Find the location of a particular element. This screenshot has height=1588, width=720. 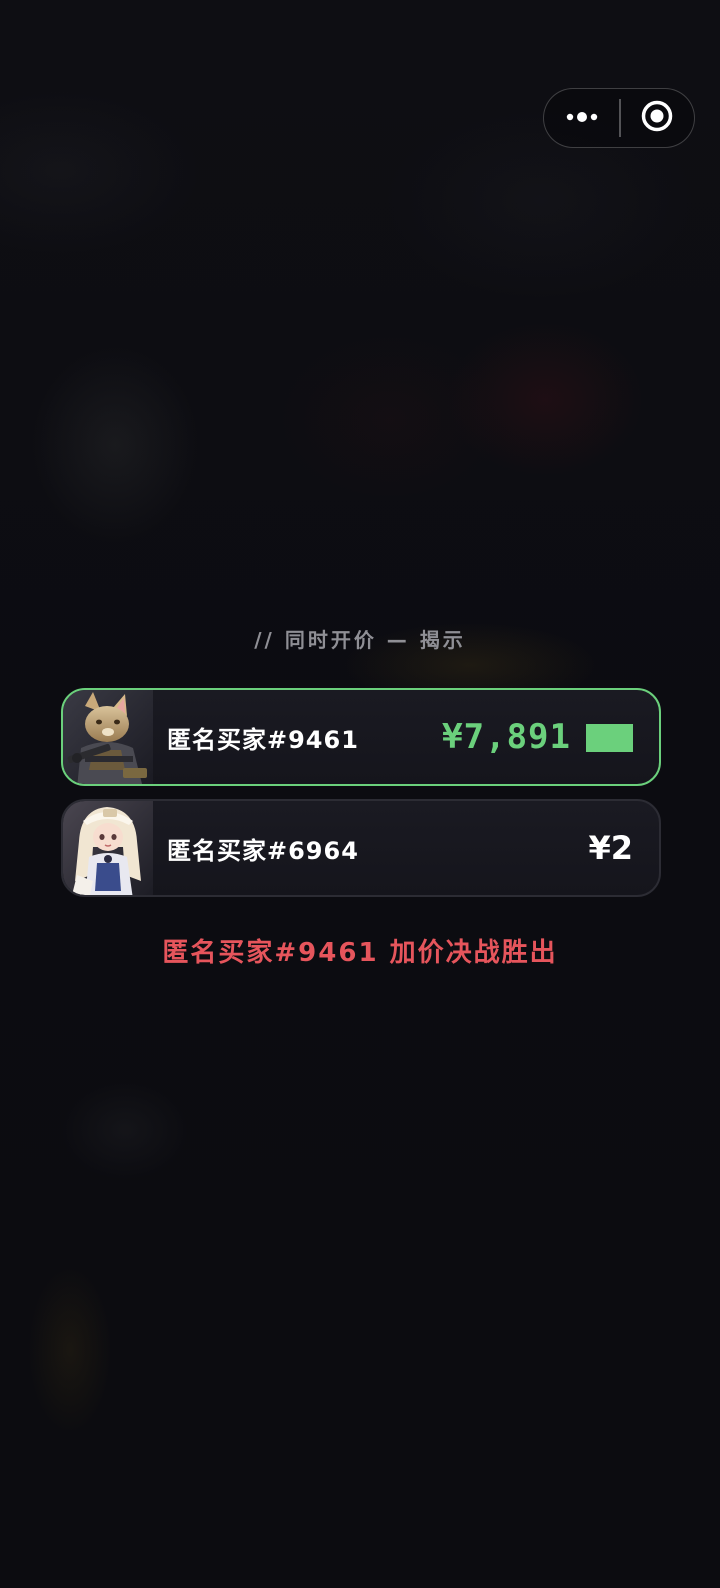

mini-program-capsule is located at coordinates (619, 118).